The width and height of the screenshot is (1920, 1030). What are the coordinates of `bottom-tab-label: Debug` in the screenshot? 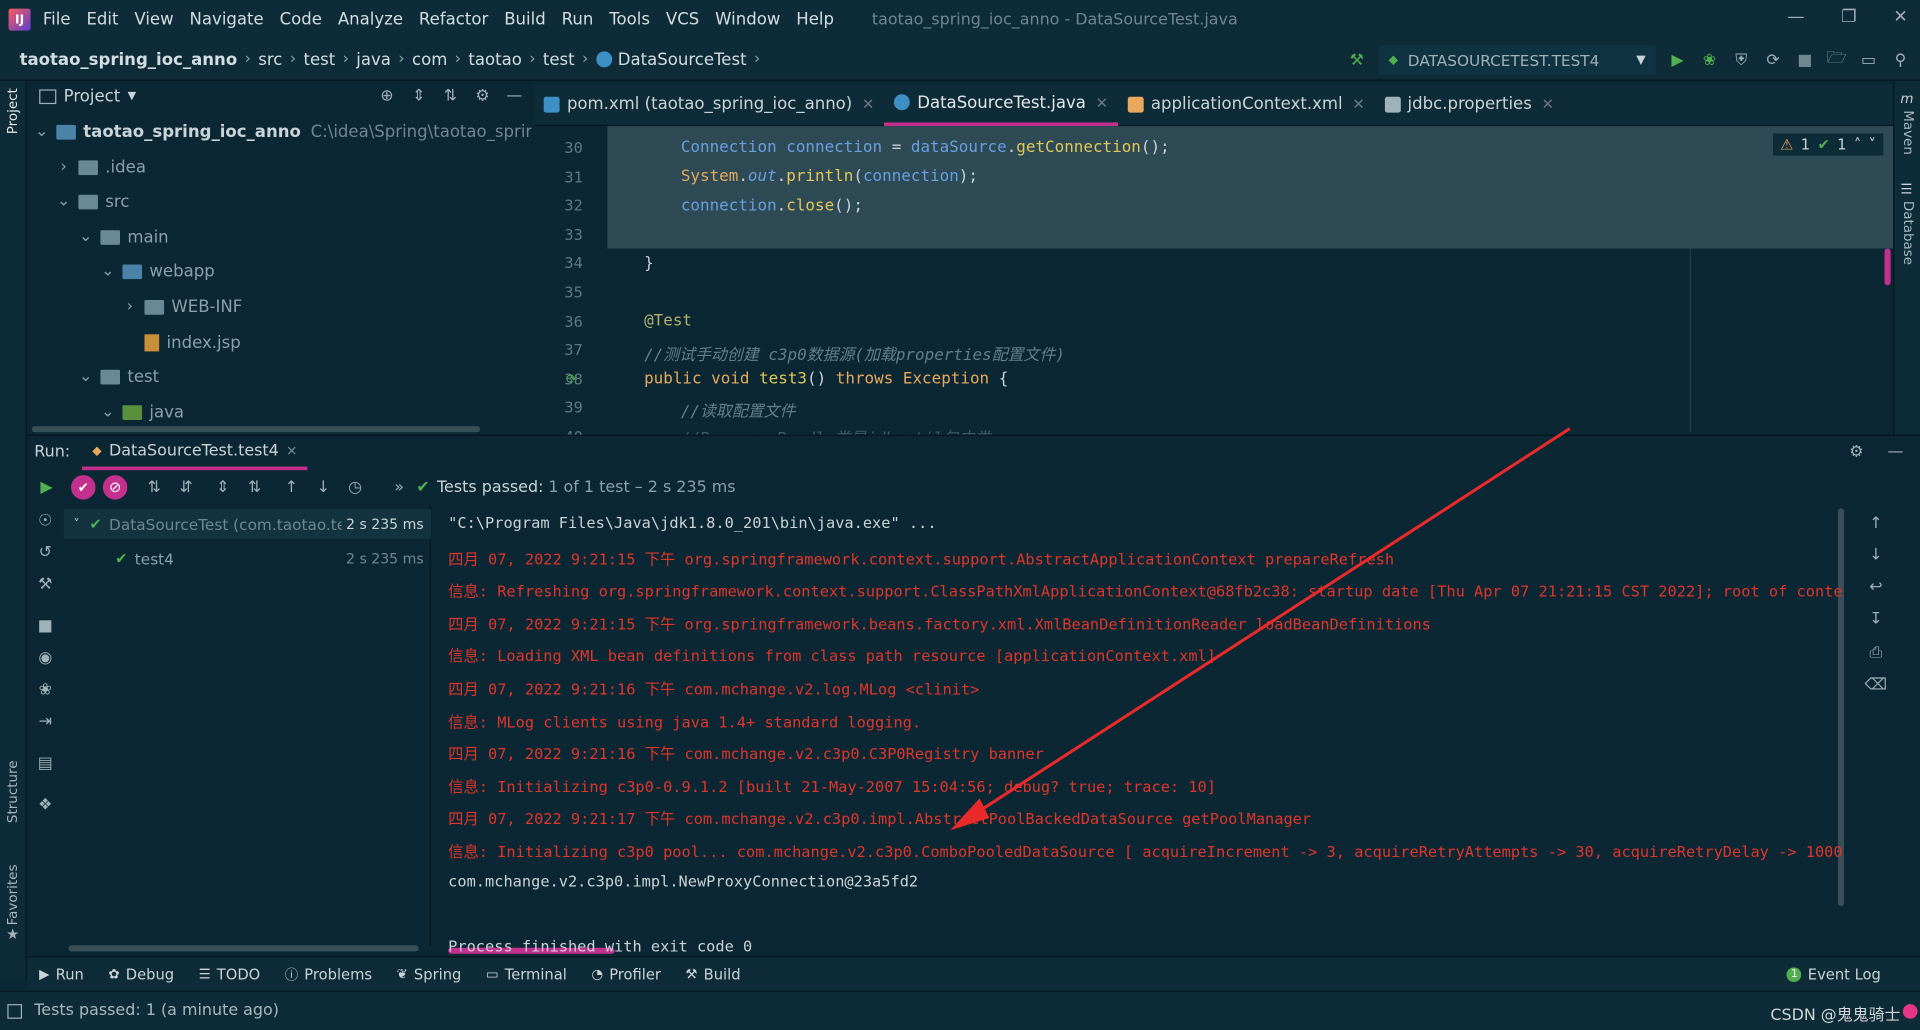 It's located at (150, 974).